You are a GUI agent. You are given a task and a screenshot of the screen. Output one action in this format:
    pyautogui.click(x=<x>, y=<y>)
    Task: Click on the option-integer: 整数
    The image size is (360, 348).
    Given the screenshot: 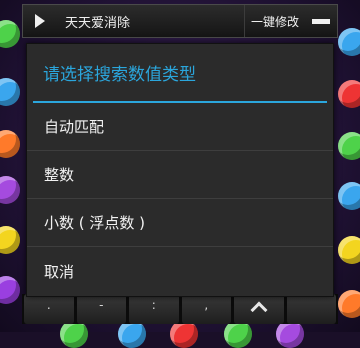 What is the action you would take?
    pyautogui.click(x=180, y=175)
    